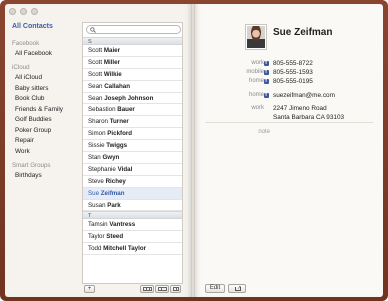  Describe the element at coordinates (132, 122) in the screenshot. I see `contact-row: Sharon Turner` at that location.